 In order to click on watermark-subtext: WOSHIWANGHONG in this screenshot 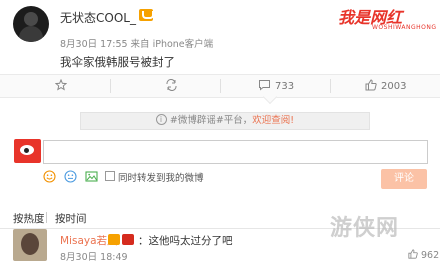, I will do `click(404, 27)`.